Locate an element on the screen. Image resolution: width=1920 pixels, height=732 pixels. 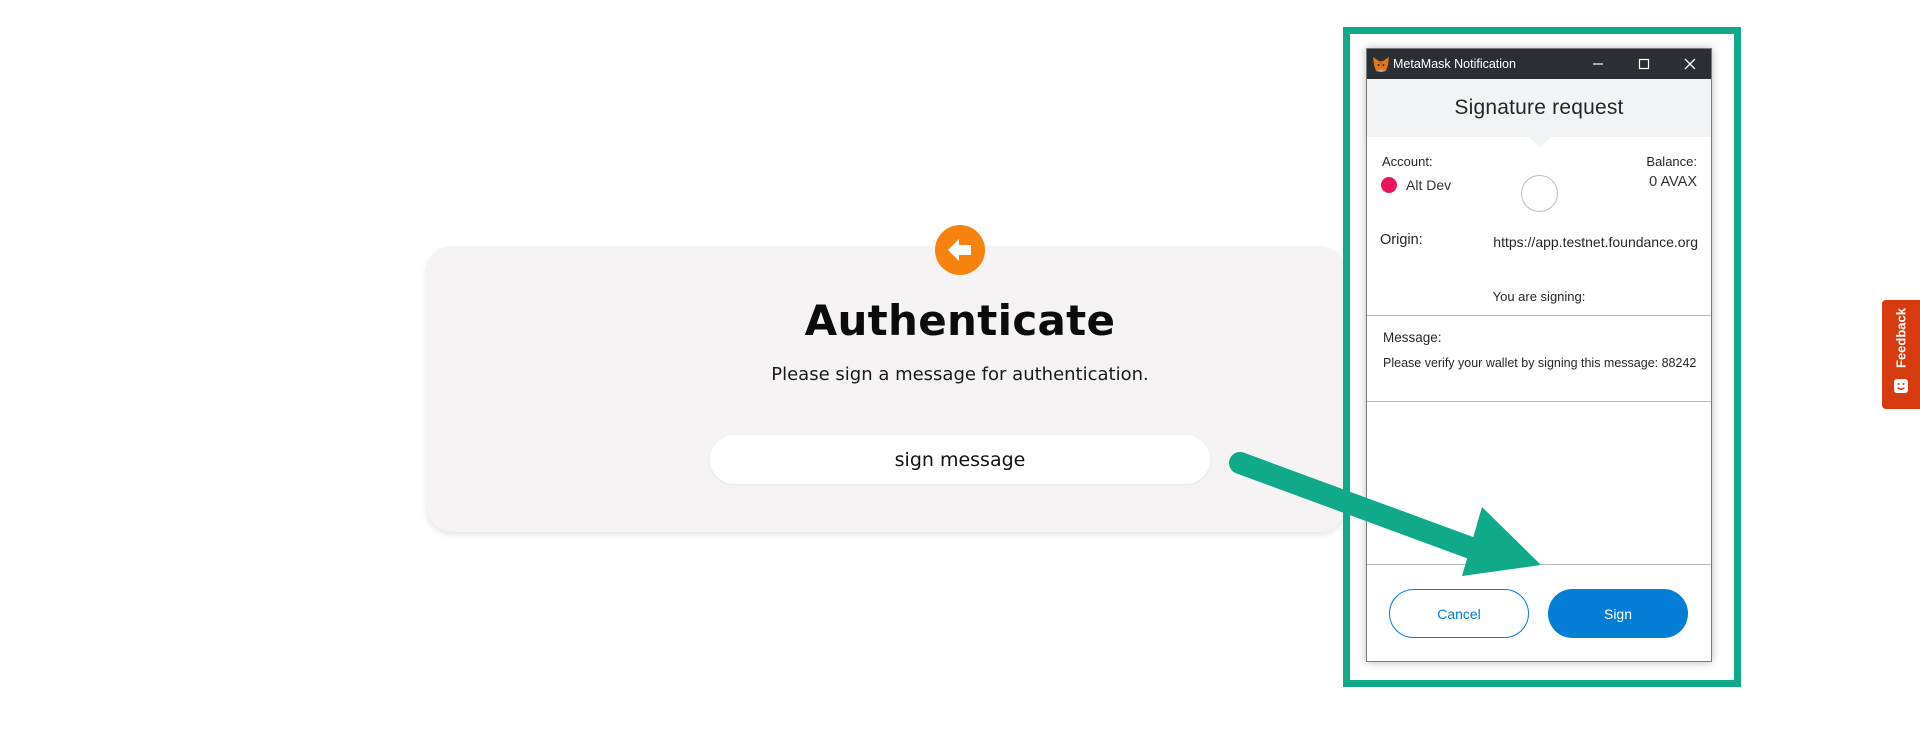
cancel-button: Cancel is located at coordinates (1459, 613).